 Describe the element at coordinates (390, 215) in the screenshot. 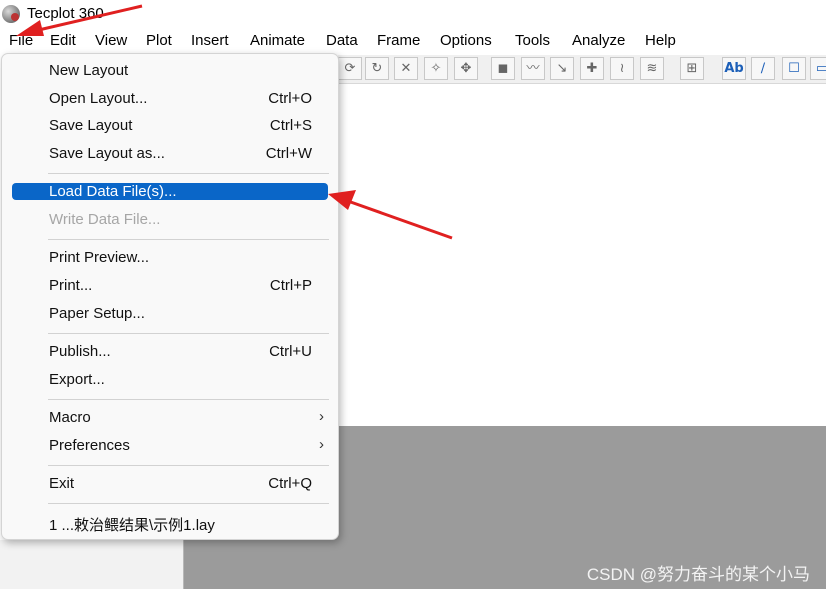

I see `annotation-arrow-load-data` at that location.